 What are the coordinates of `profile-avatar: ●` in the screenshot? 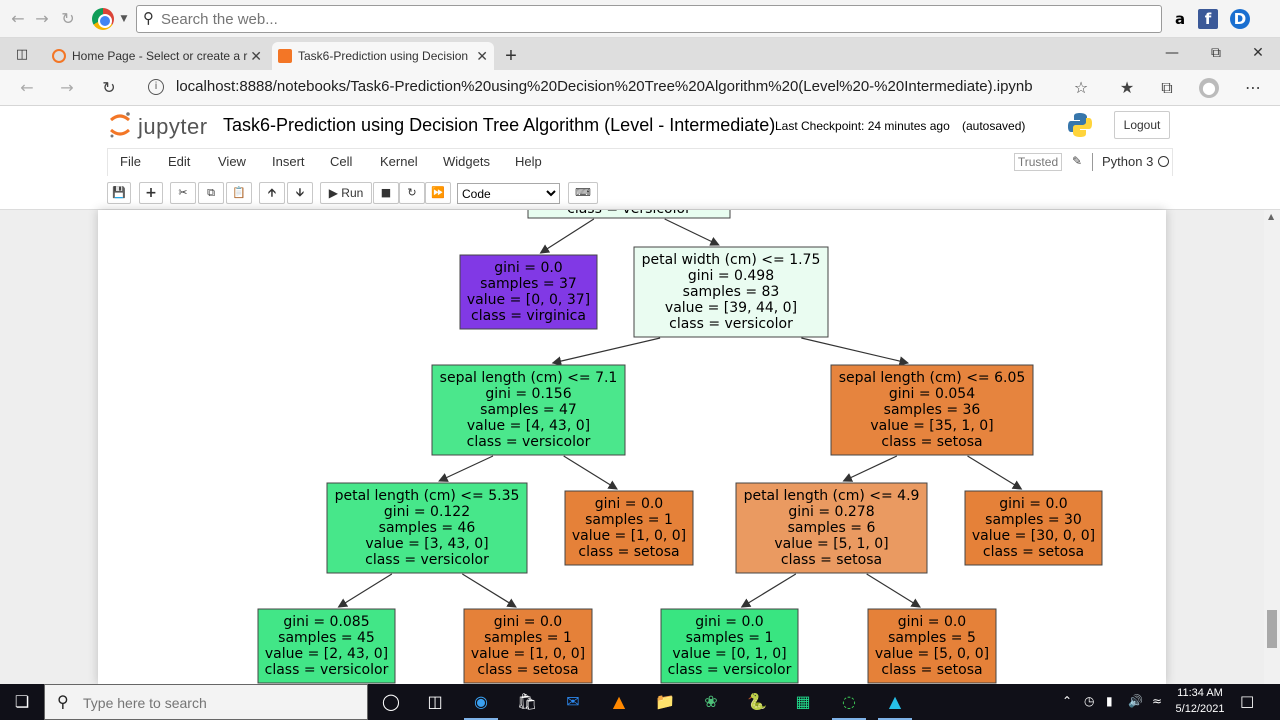 It's located at (1209, 88).